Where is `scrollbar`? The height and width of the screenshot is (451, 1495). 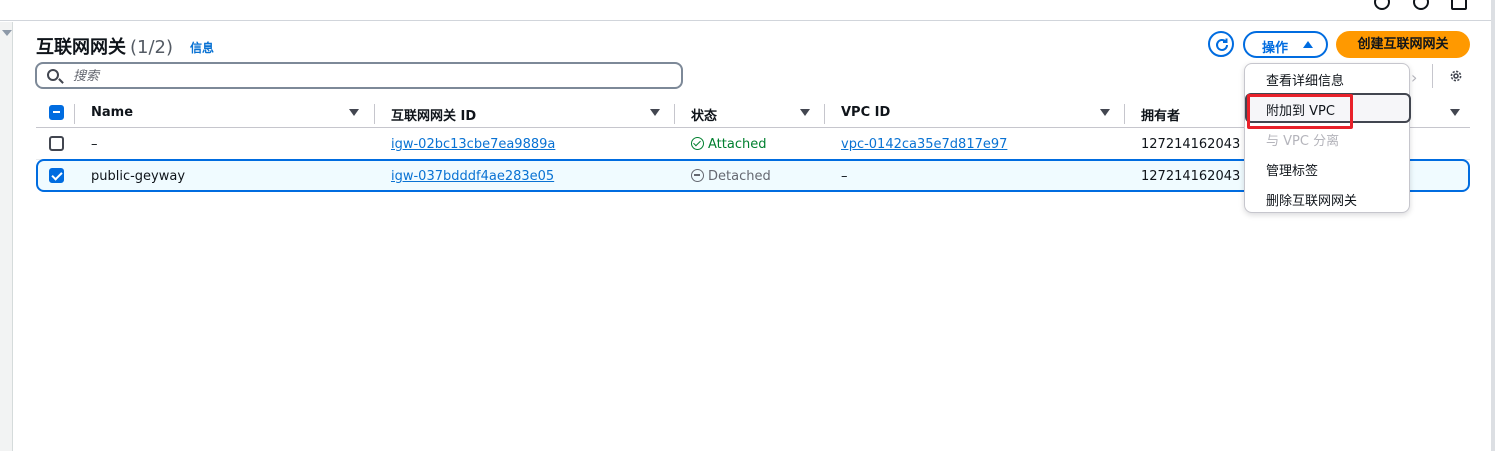 scrollbar is located at coordinates (1493, 225).